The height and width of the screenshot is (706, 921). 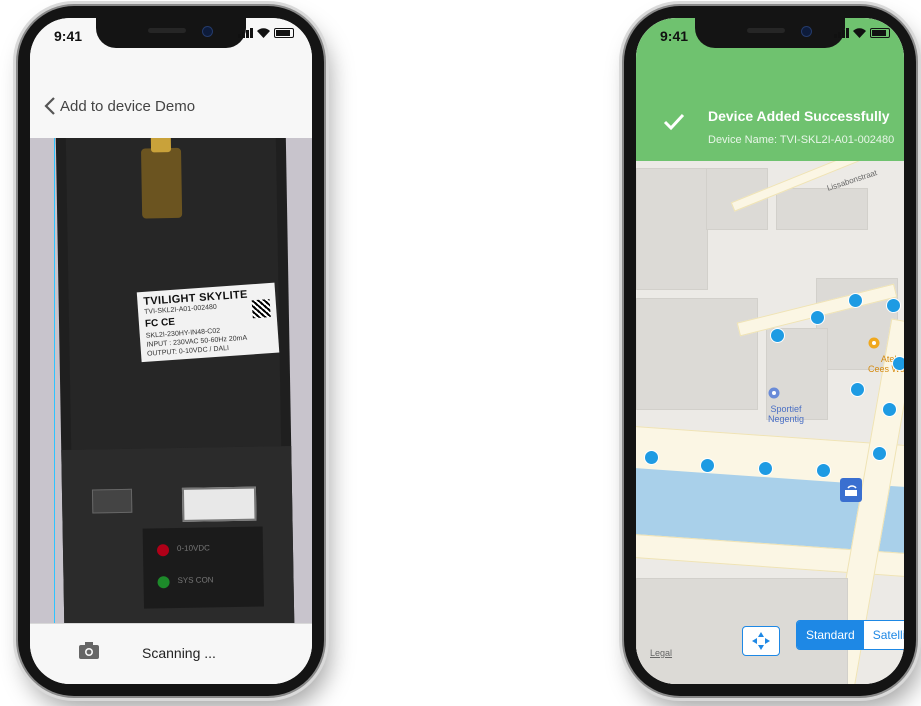 I want to click on crosshair-icon, so click(x=761, y=641).